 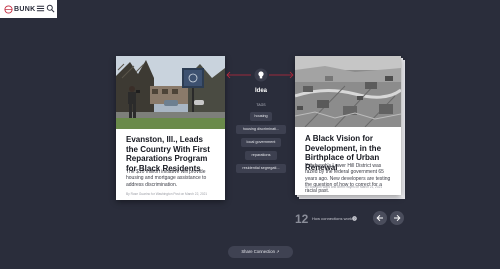 I want to click on connection-idea-title: Idea, so click(x=260, y=91).